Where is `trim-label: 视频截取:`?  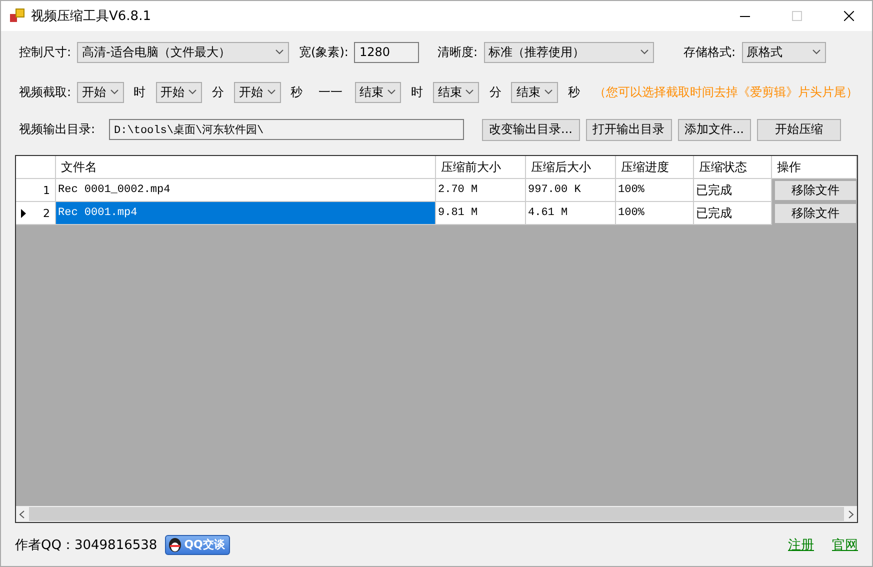 trim-label: 视频截取: is located at coordinates (45, 92).